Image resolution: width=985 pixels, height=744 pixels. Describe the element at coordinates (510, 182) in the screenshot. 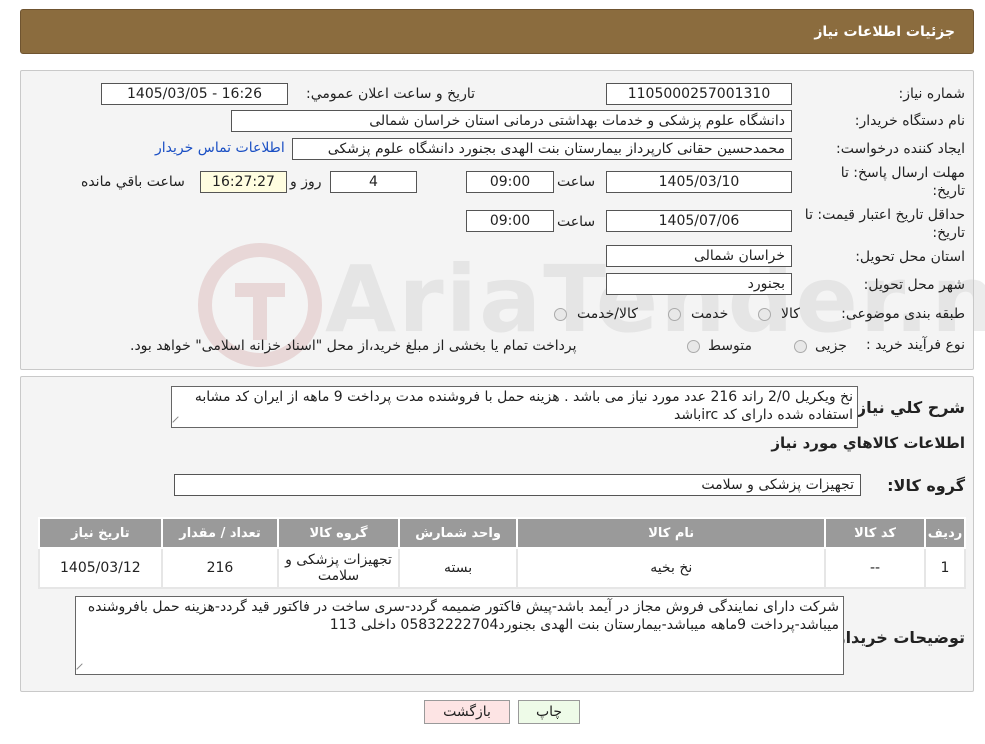

I see `deadline-time-field: 09:00` at that location.